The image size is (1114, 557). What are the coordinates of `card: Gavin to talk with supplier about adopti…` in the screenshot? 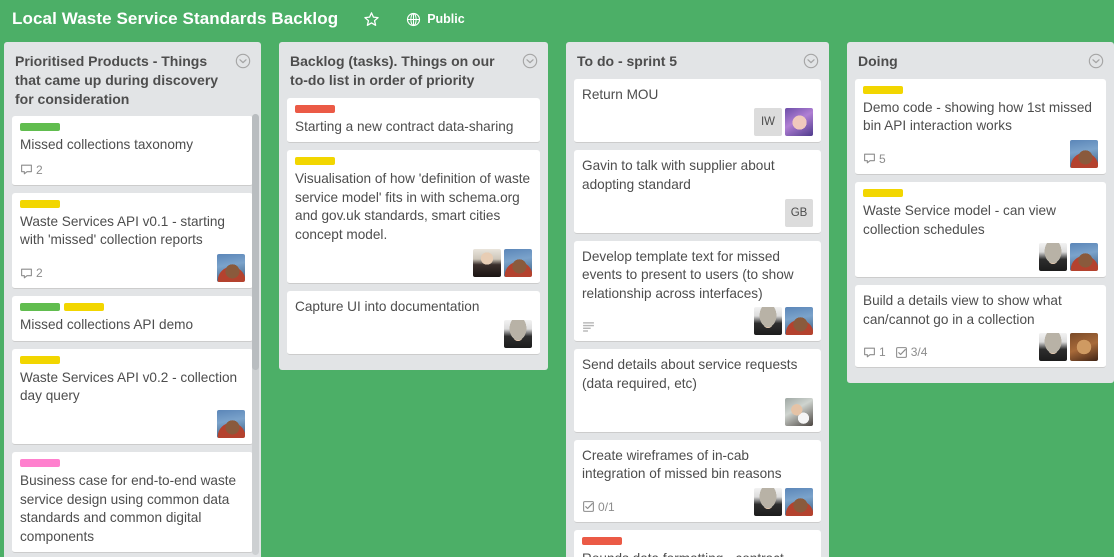 It's located at (698, 192).